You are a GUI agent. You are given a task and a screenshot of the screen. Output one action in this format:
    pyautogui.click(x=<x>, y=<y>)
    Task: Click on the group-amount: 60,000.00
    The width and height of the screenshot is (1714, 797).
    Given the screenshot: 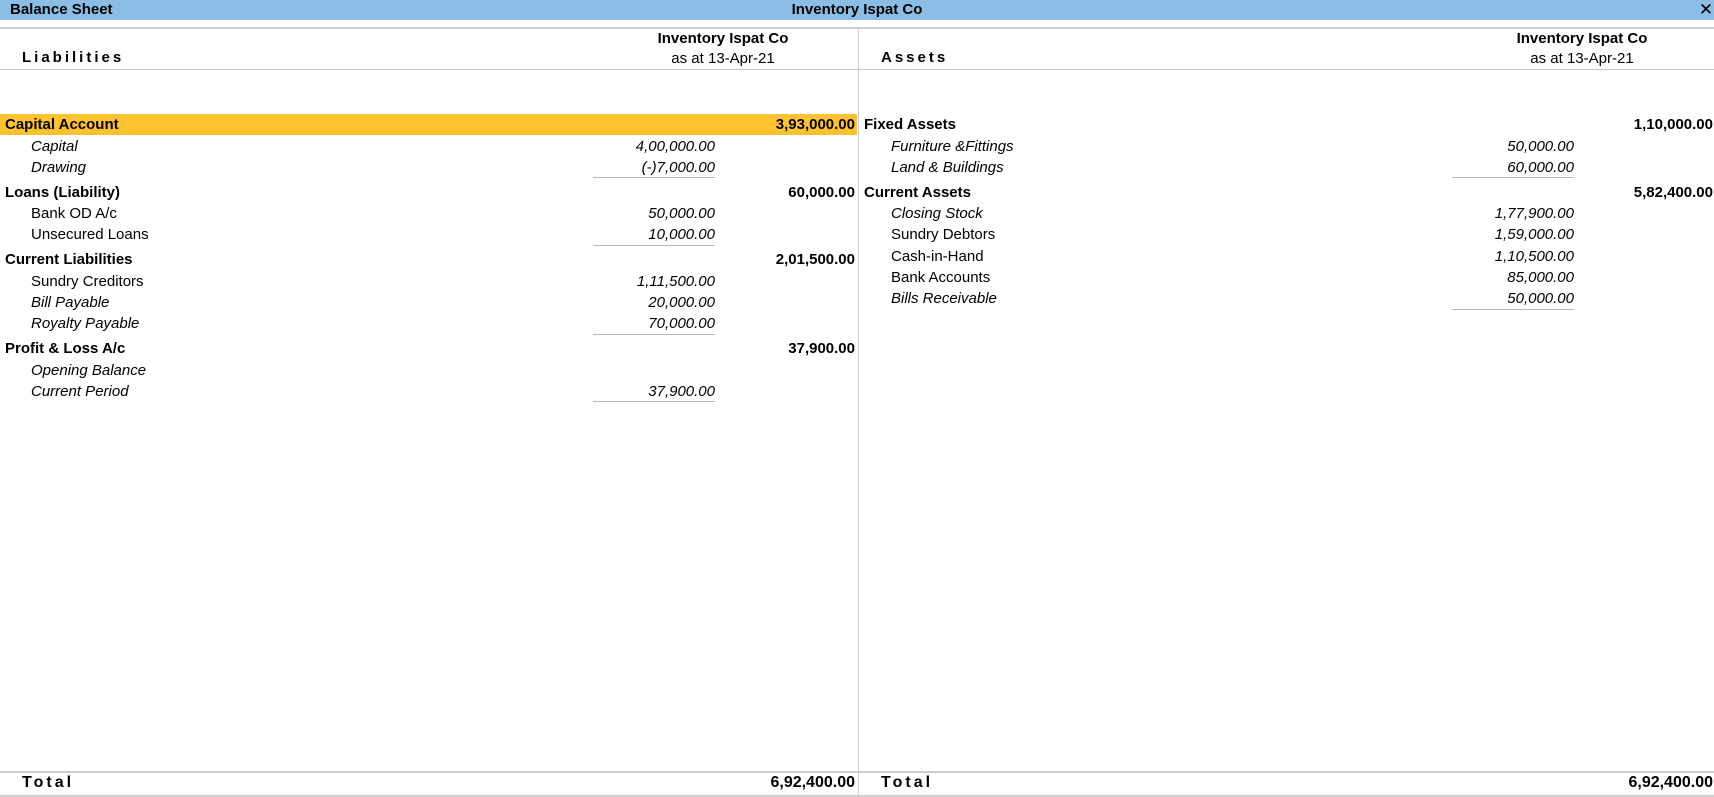 What is the action you would take?
    pyautogui.click(x=821, y=192)
    